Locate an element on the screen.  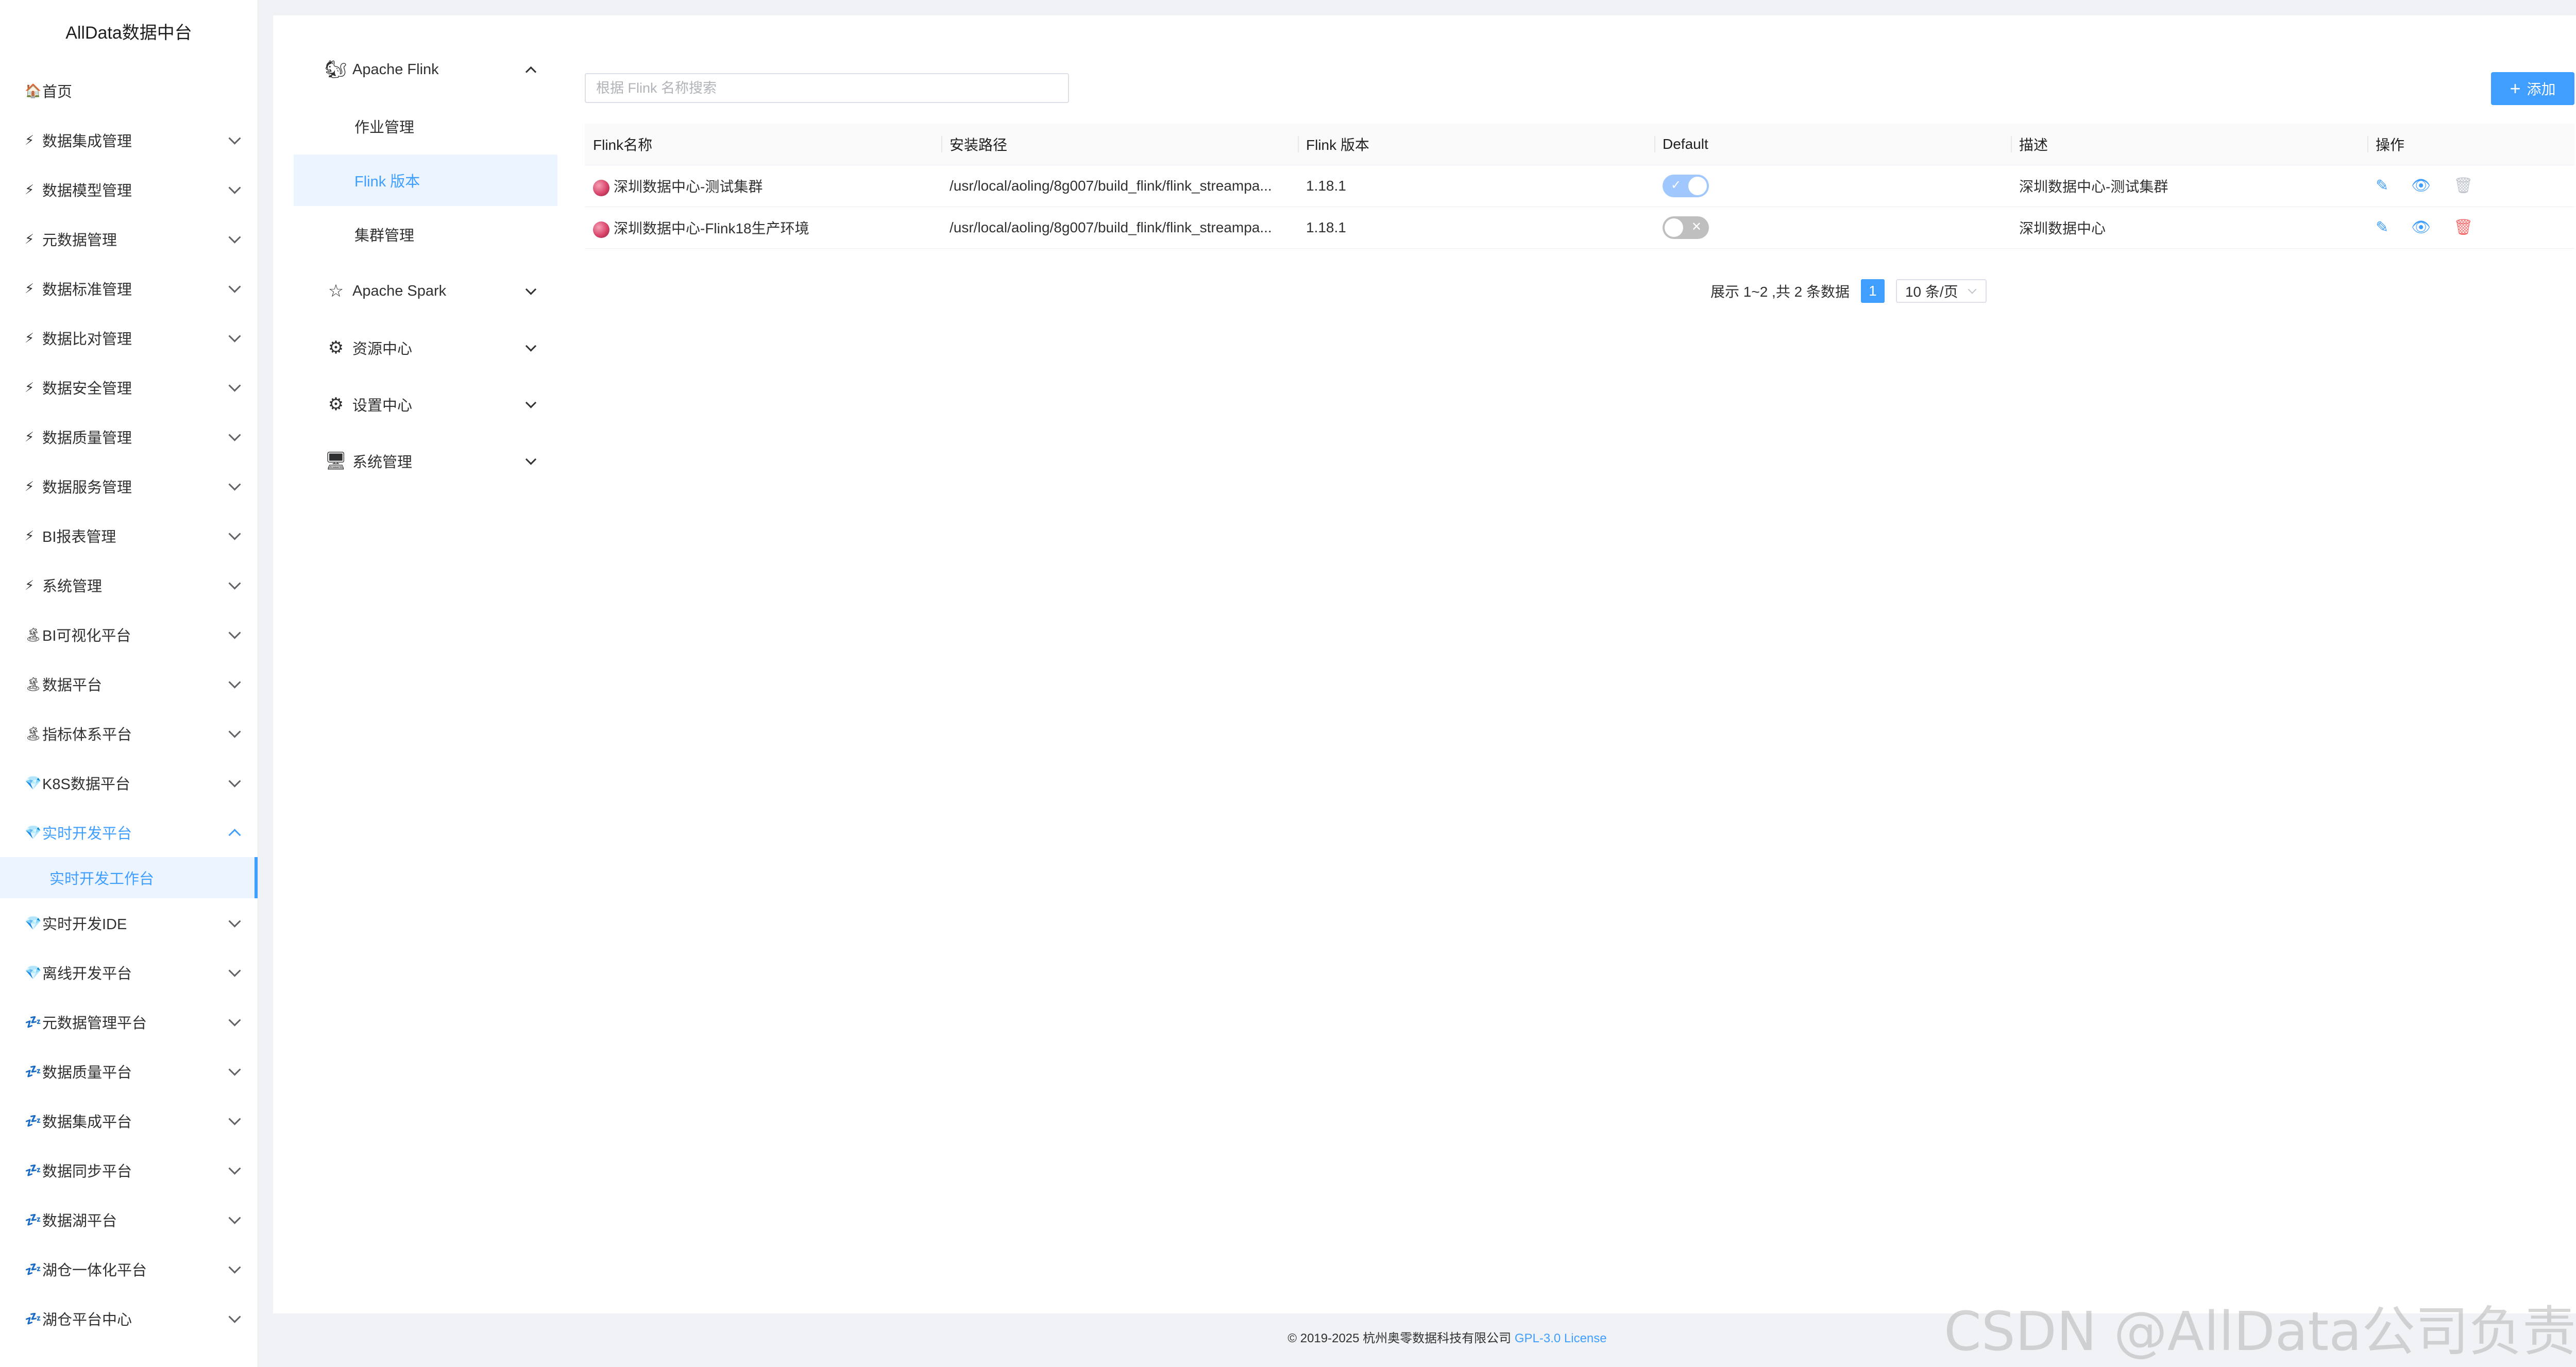
sidebar-item-item-19: 💤 数据质量平台 is located at coordinates (129, 1072).